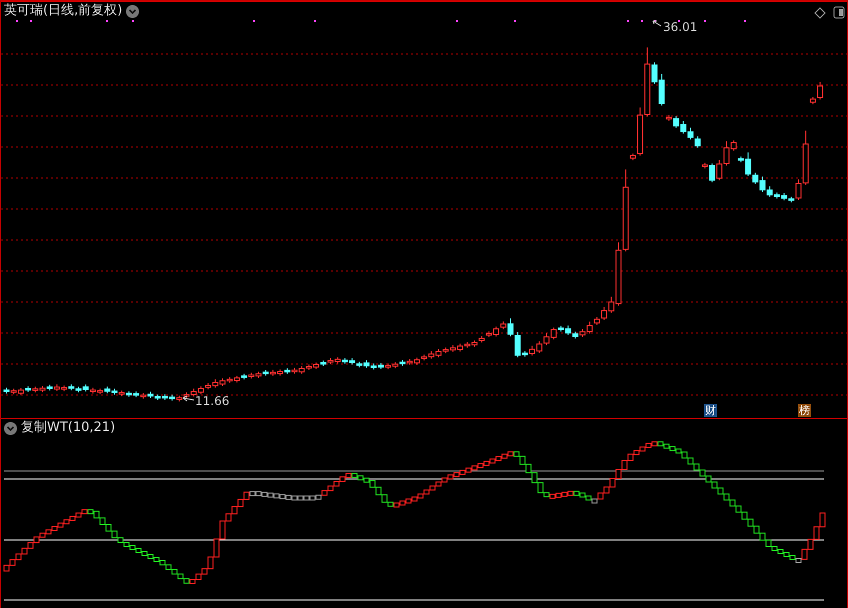 This screenshot has height=608, width=848. What do you see at coordinates (710, 410) in the screenshot?
I see `badge-tag: 财` at bounding box center [710, 410].